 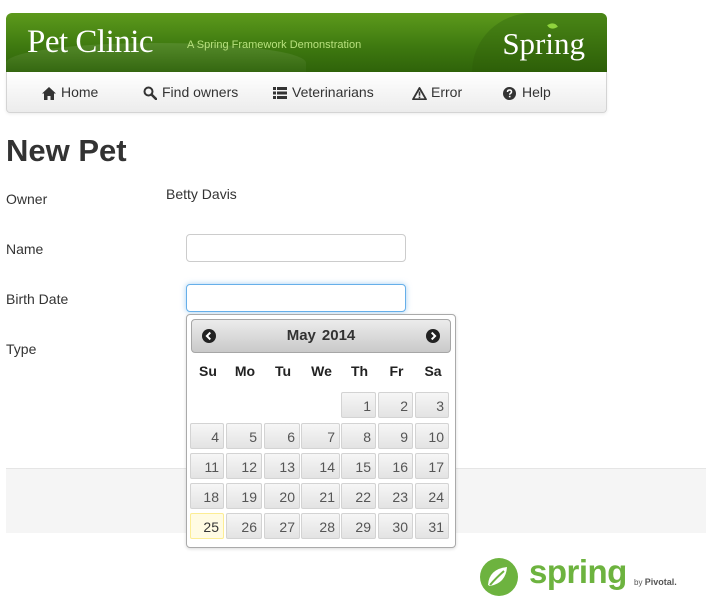 I want to click on datepicker-header: May 2014, so click(x=321, y=336).